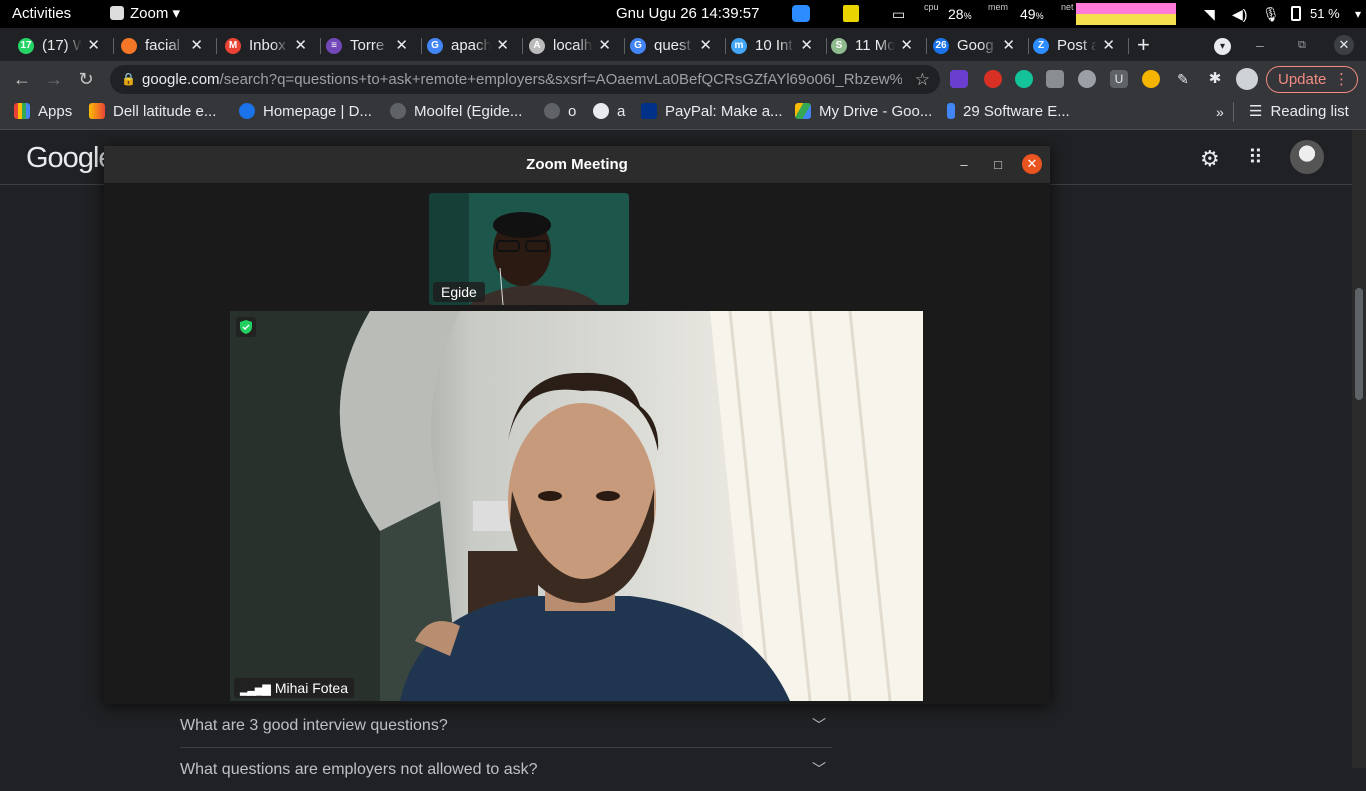 This screenshot has height=791, width=1366. What do you see at coordinates (1024, 79) in the screenshot?
I see `grammarly-icon` at bounding box center [1024, 79].